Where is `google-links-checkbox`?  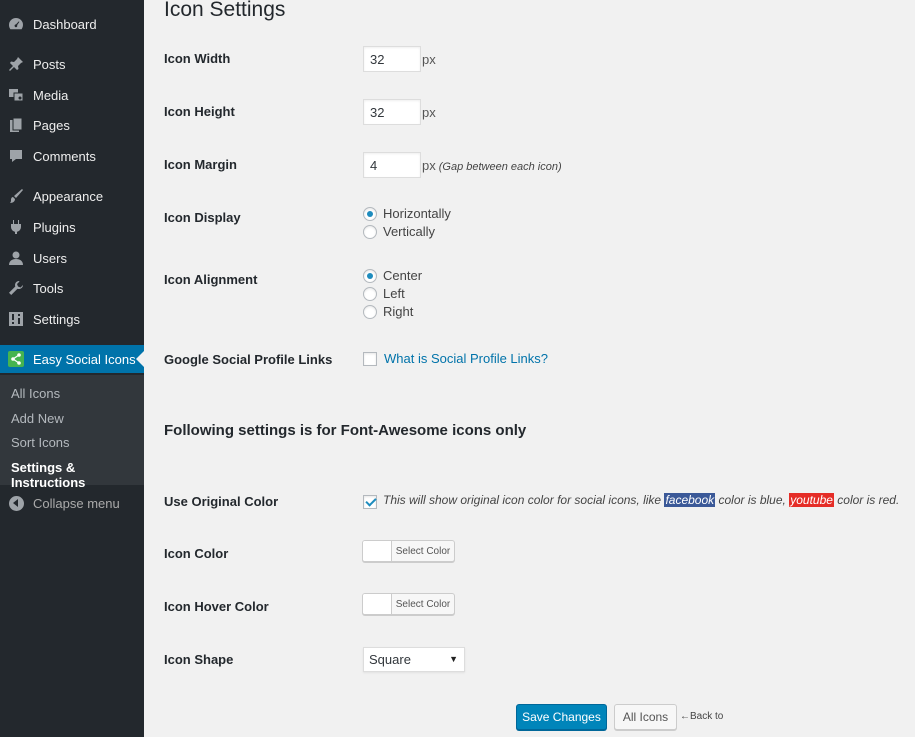 google-links-checkbox is located at coordinates (370, 358).